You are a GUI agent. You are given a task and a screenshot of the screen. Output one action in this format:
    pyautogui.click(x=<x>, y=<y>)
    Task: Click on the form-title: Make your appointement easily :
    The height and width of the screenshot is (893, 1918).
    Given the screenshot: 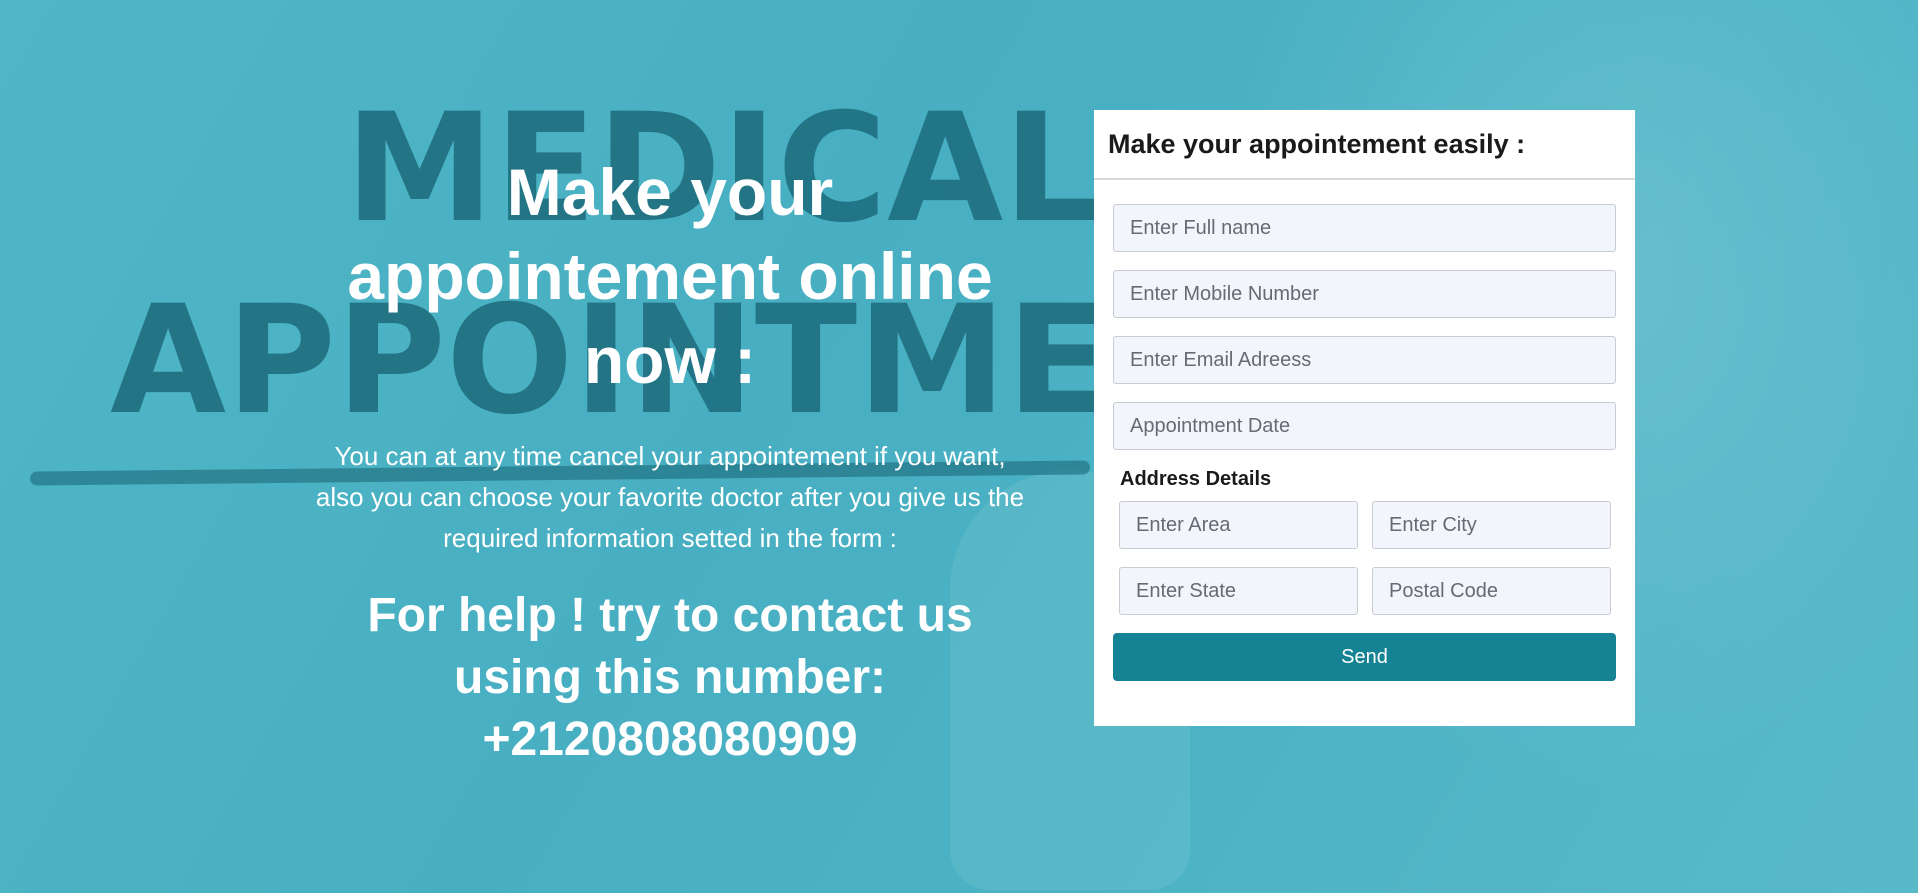 What is the action you would take?
    pyautogui.click(x=1317, y=143)
    